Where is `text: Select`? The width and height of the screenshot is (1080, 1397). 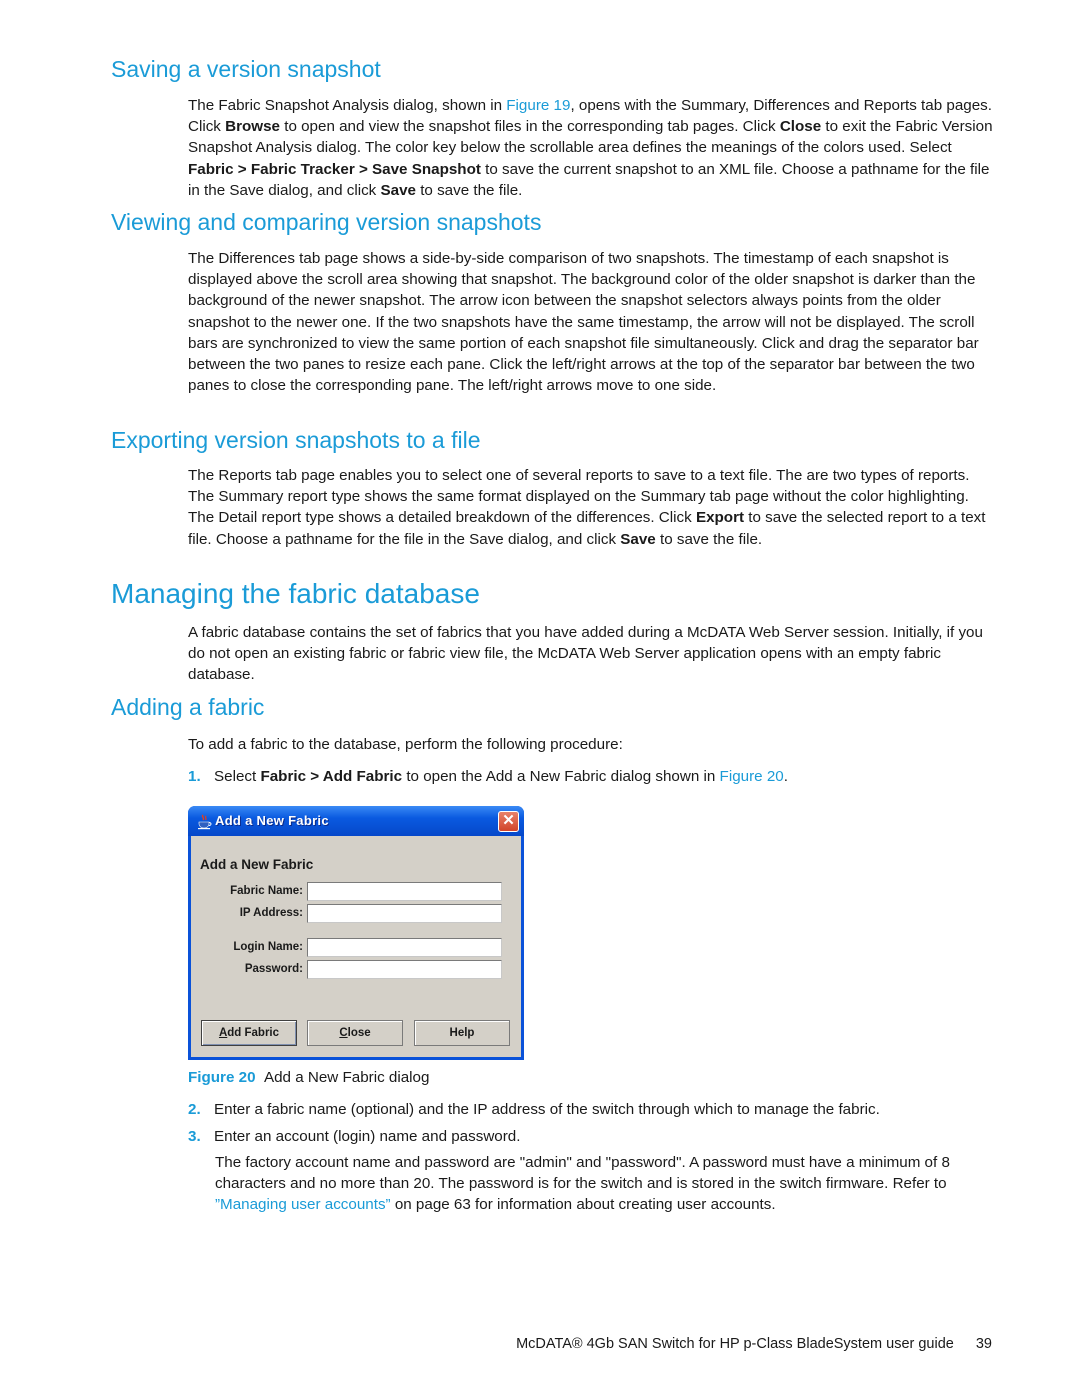
text: Select is located at coordinates (237, 776).